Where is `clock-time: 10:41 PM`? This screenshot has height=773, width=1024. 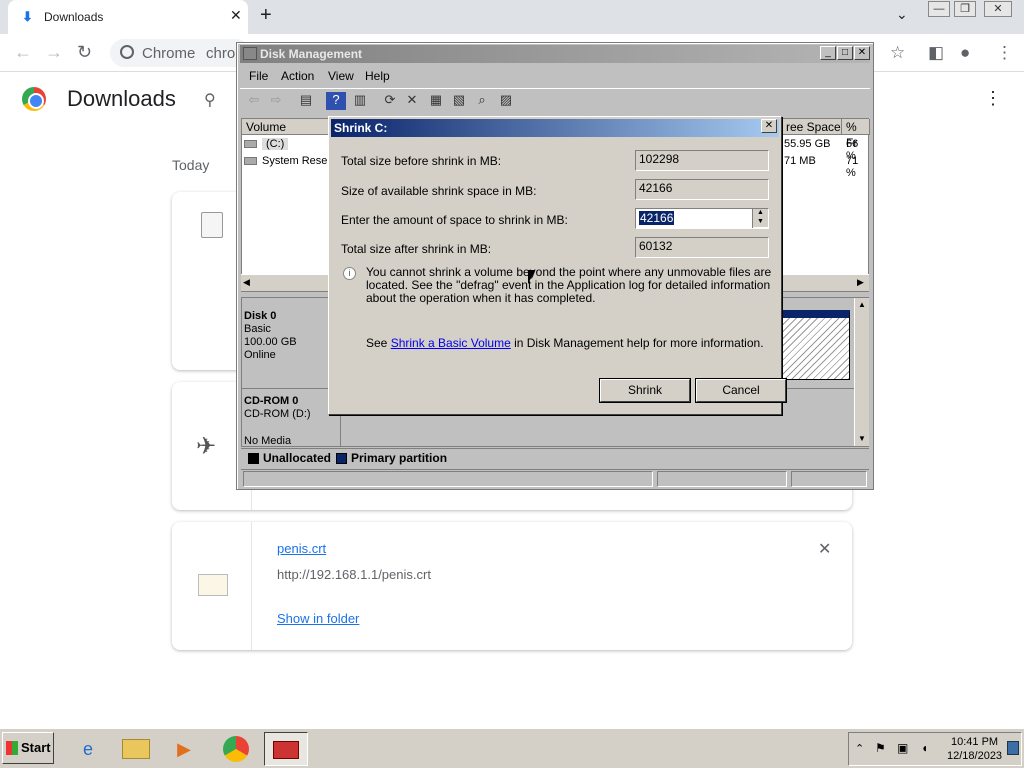
clock-time: 10:41 PM is located at coordinates (974, 742).